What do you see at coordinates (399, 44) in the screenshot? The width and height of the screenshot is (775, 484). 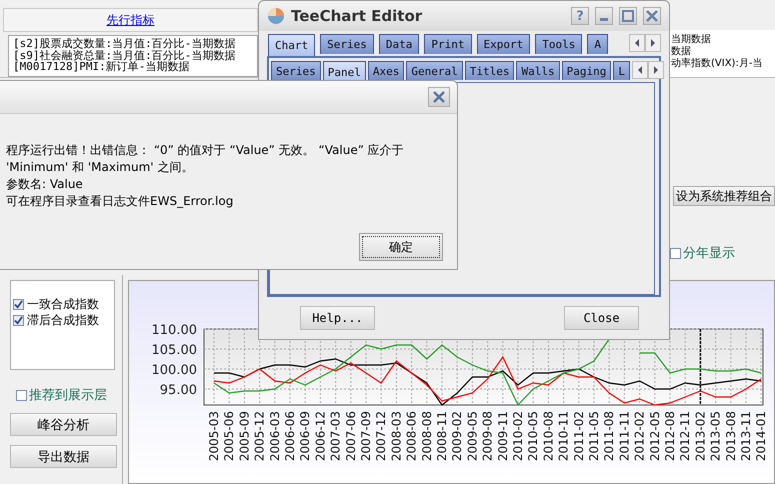 I see `tab: Data` at bounding box center [399, 44].